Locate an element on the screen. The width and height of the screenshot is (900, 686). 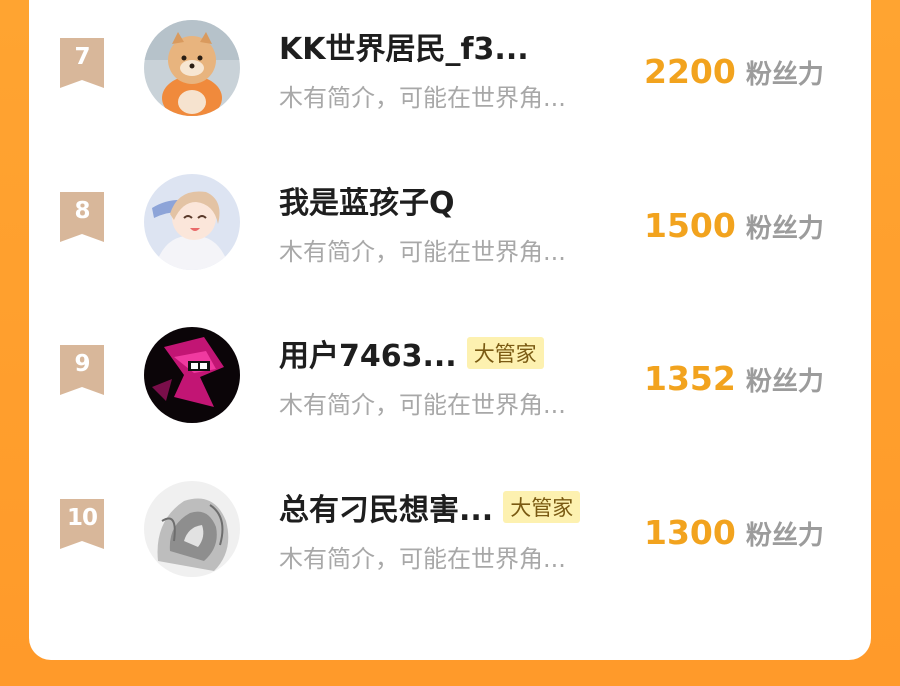
rank-number: 7 is located at coordinates (82, 57).